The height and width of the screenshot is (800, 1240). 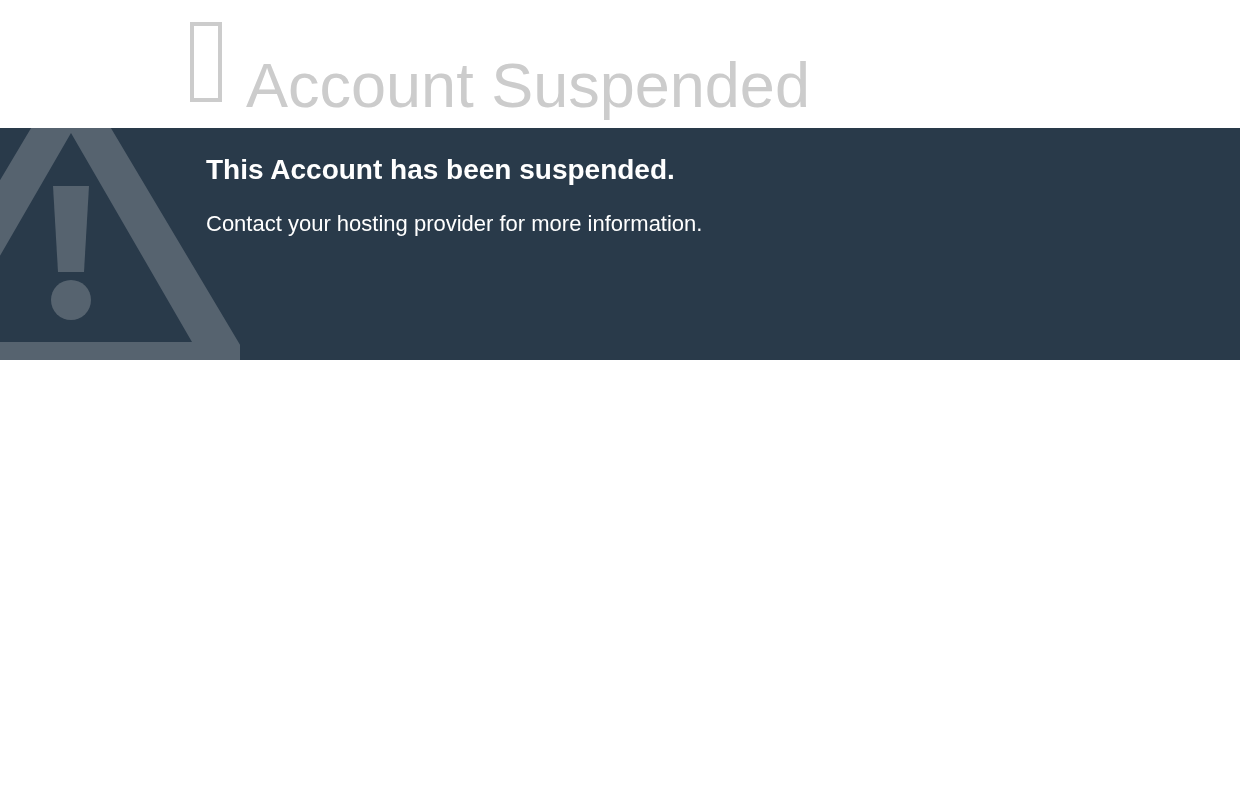 What do you see at coordinates (206, 62) in the screenshot?
I see `missing-glyph-icon` at bounding box center [206, 62].